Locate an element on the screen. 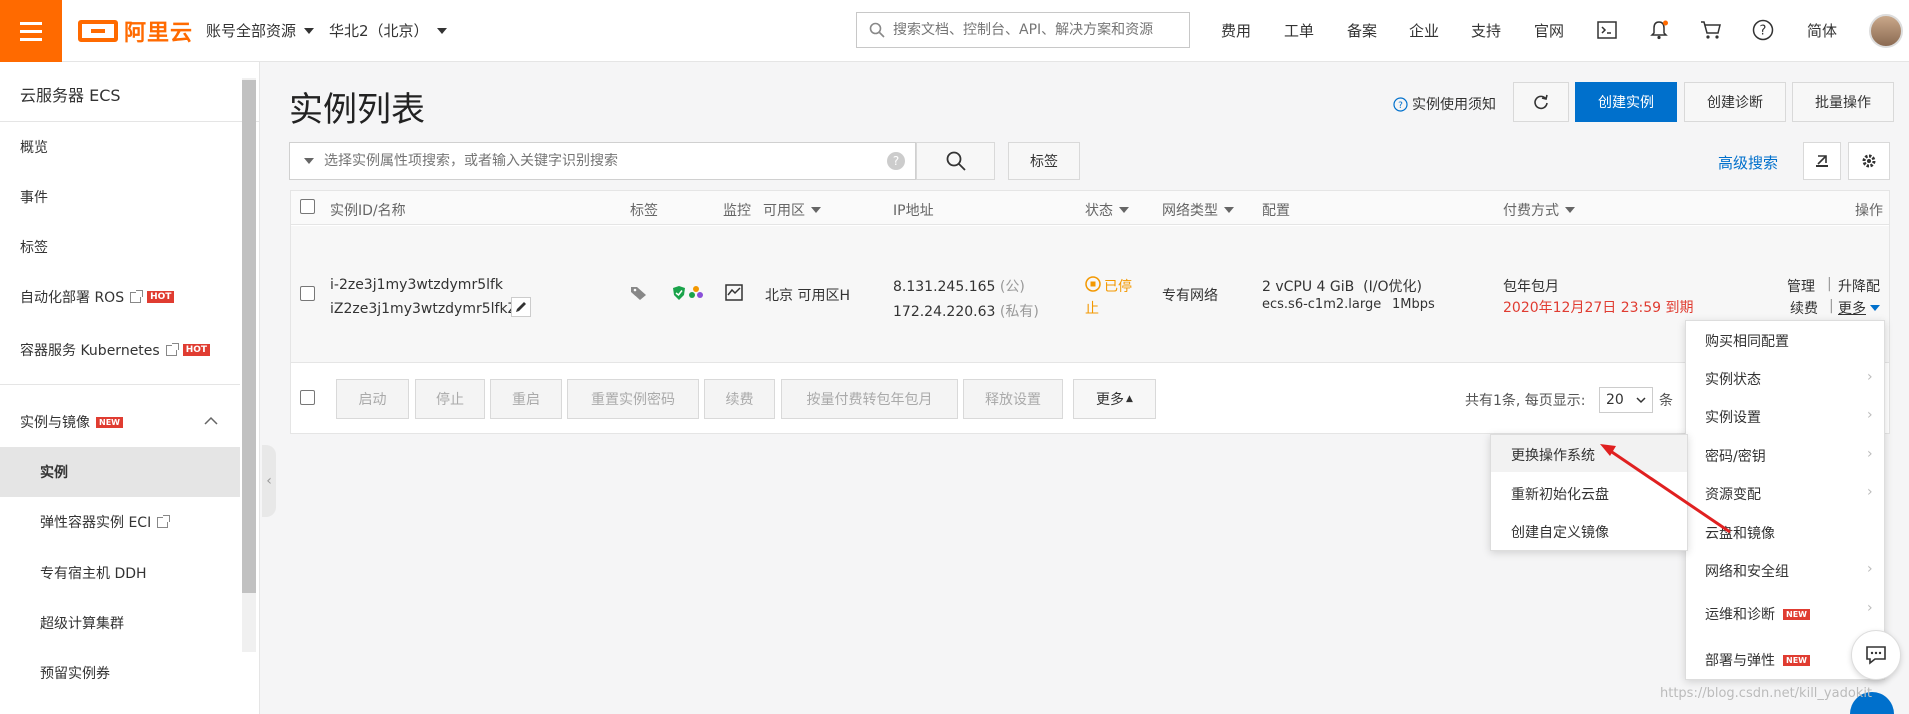  nav-icp: 备案 is located at coordinates (1362, 30).